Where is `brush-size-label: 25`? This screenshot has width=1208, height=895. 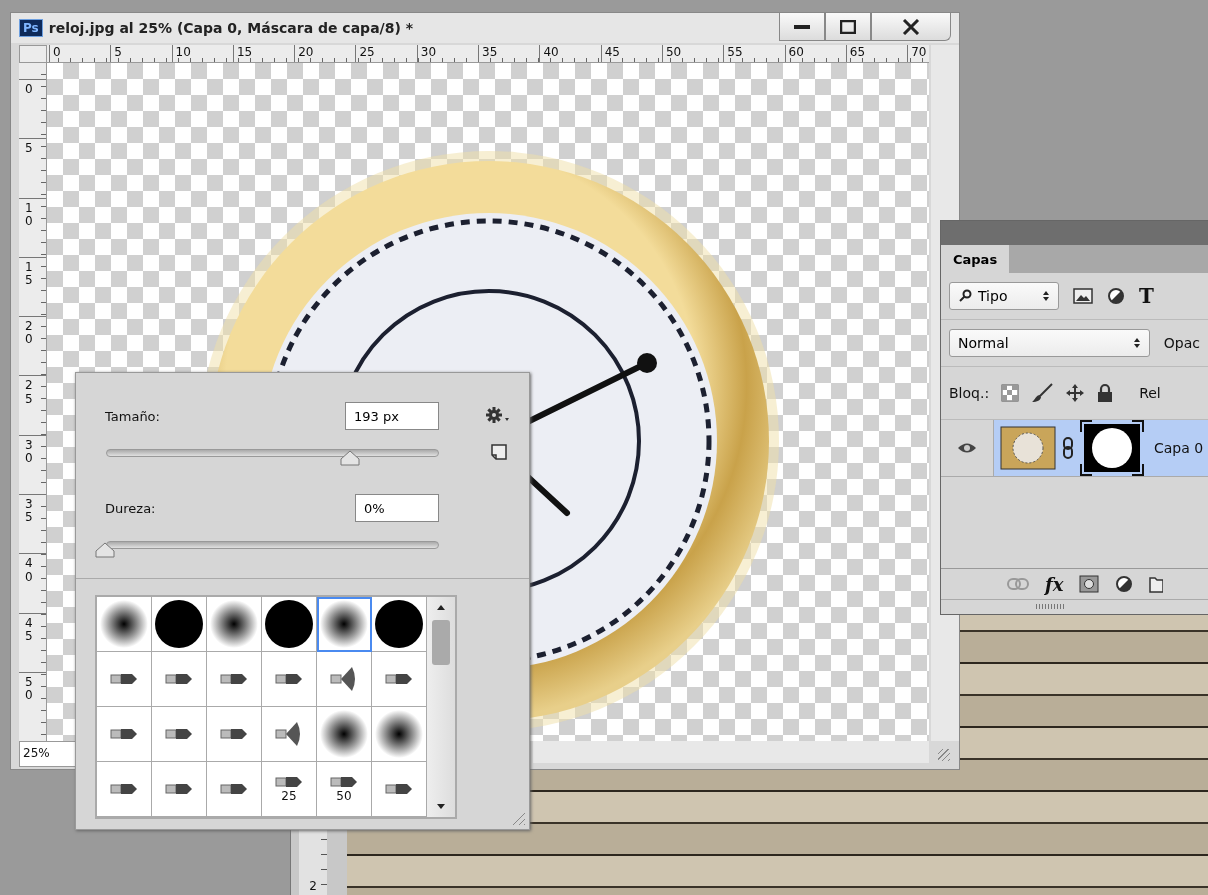
brush-size-label: 25 is located at coordinates (289, 796).